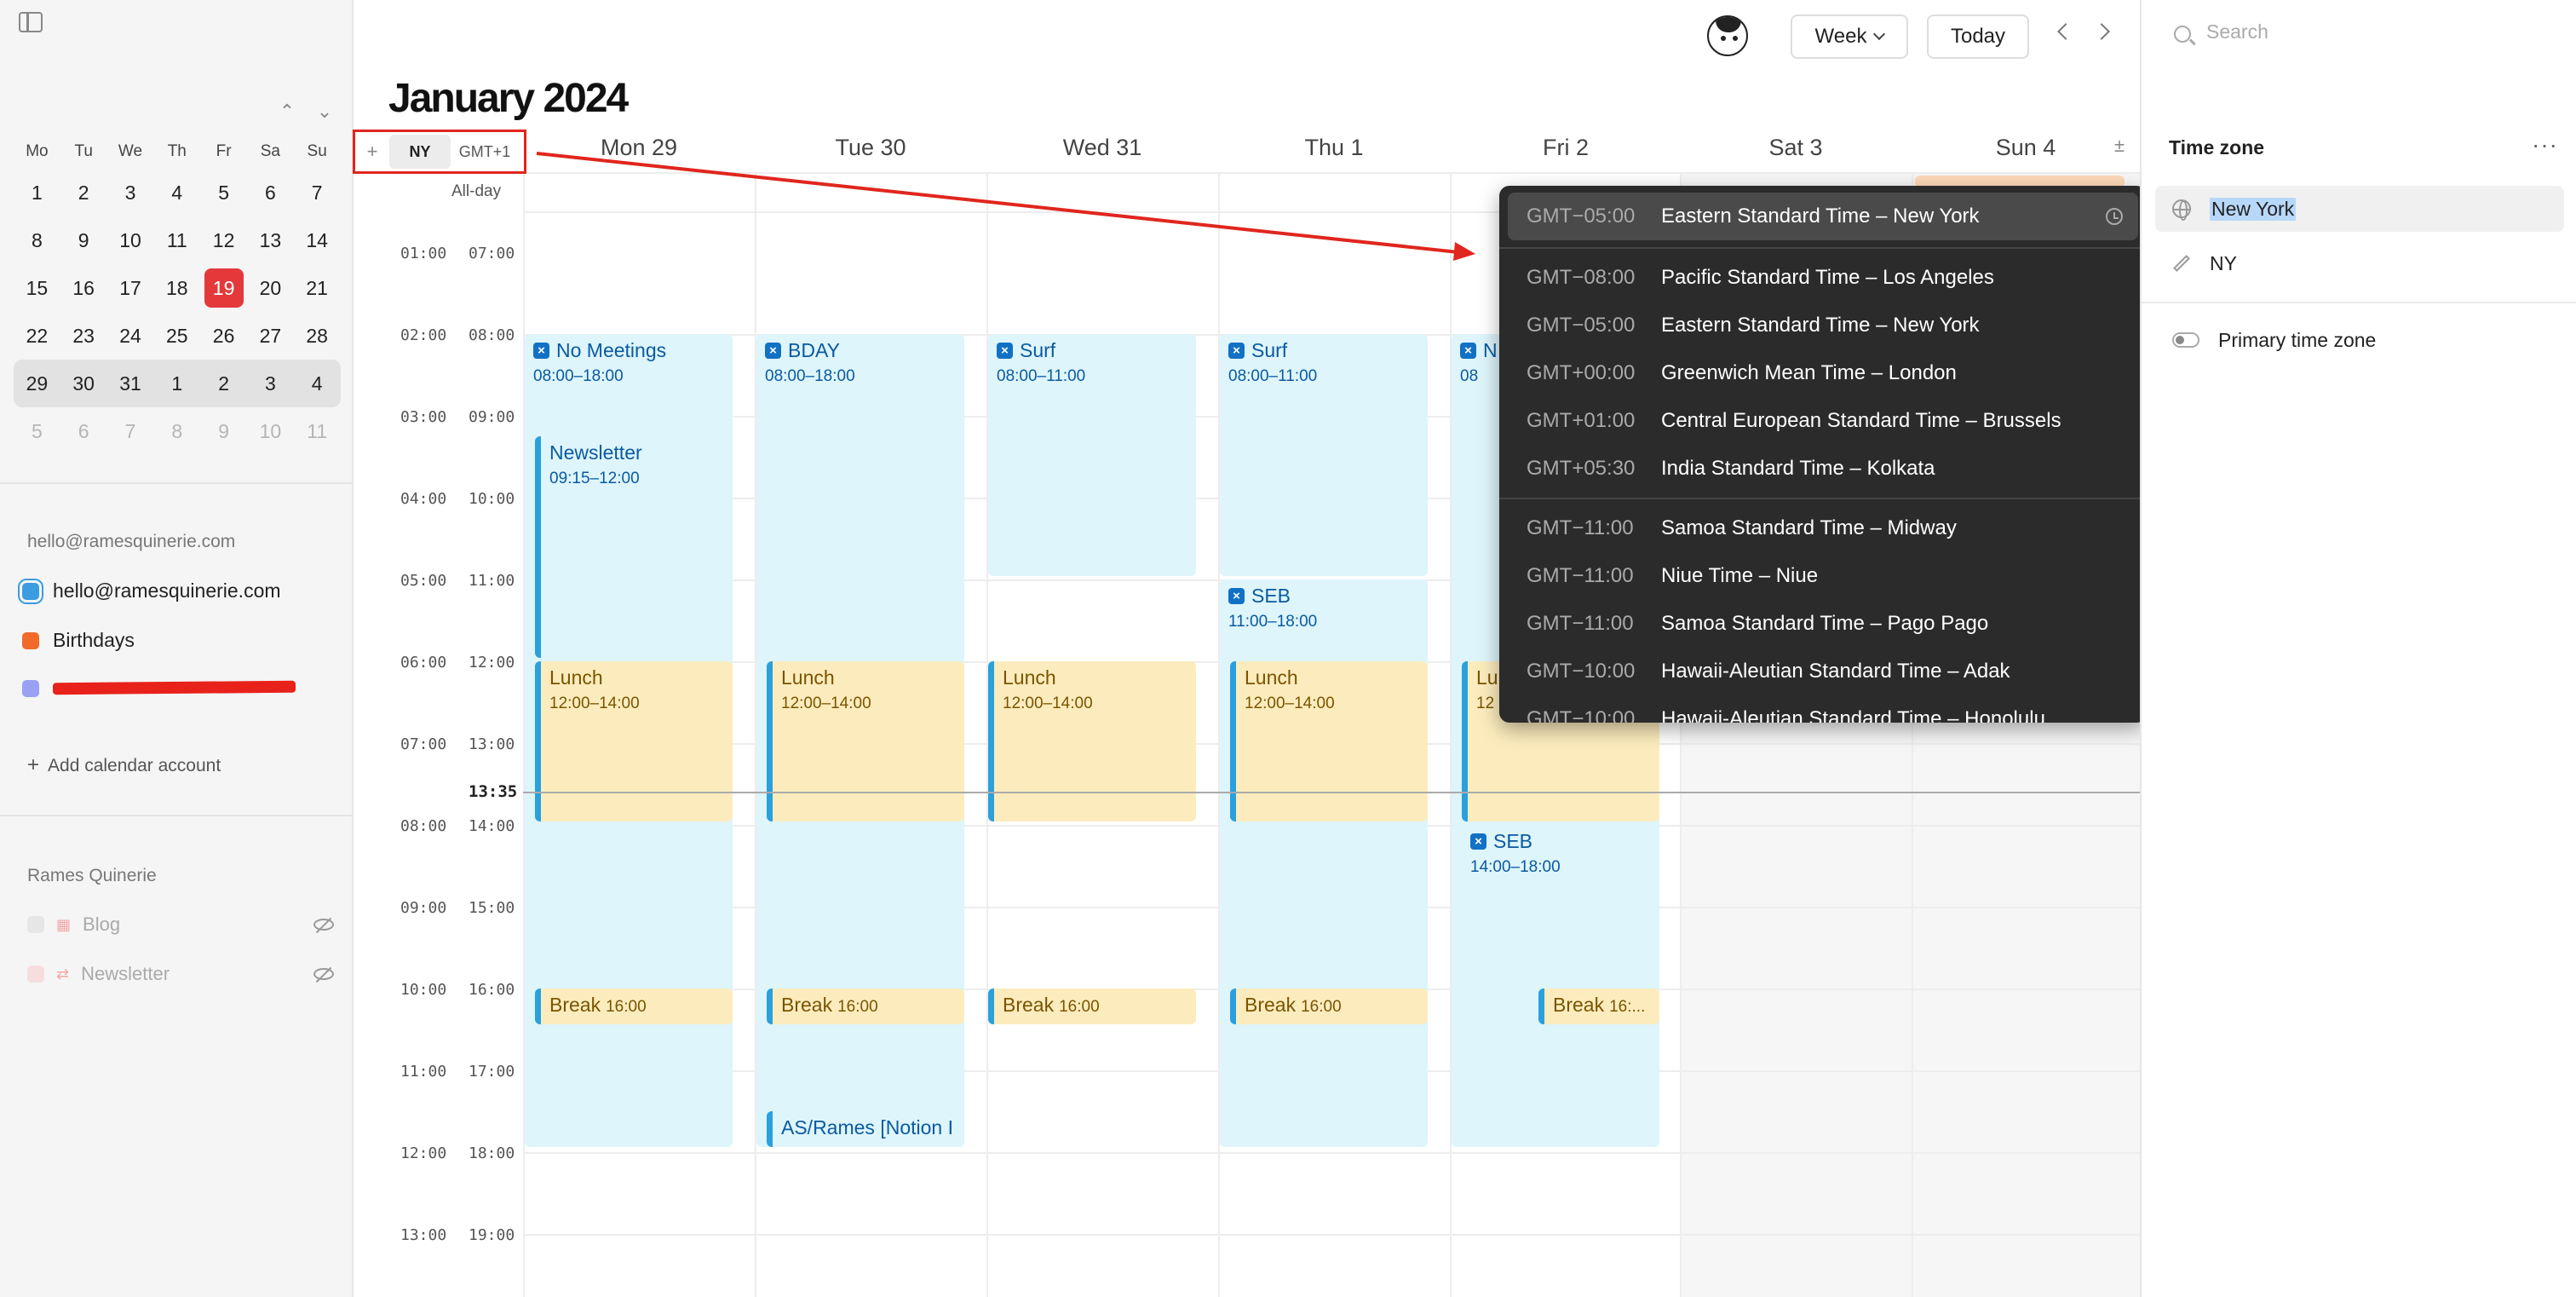 The width and height of the screenshot is (2576, 1297). What do you see at coordinates (223, 288) in the screenshot?
I see `mini-day-today: 19` at bounding box center [223, 288].